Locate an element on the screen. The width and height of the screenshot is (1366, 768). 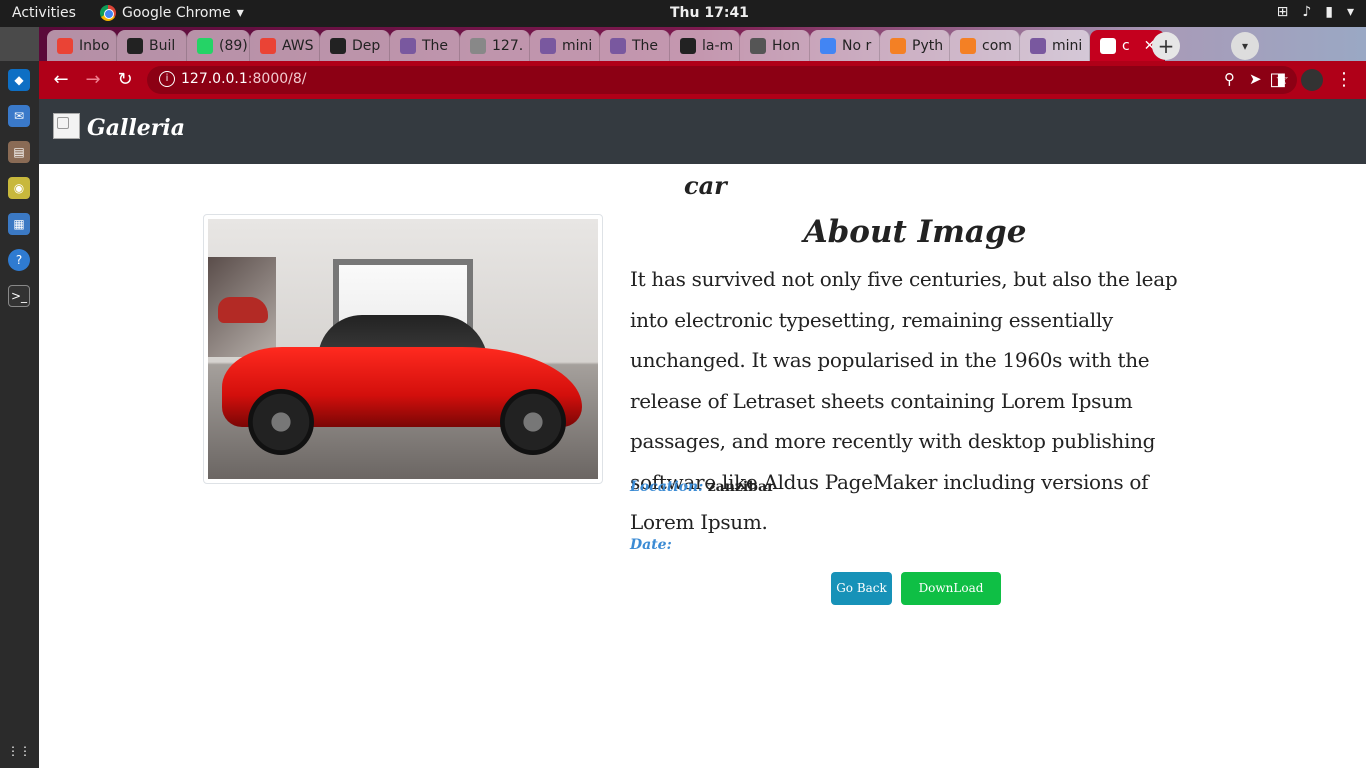
tab-label: c is located at coordinates (1126, 45).